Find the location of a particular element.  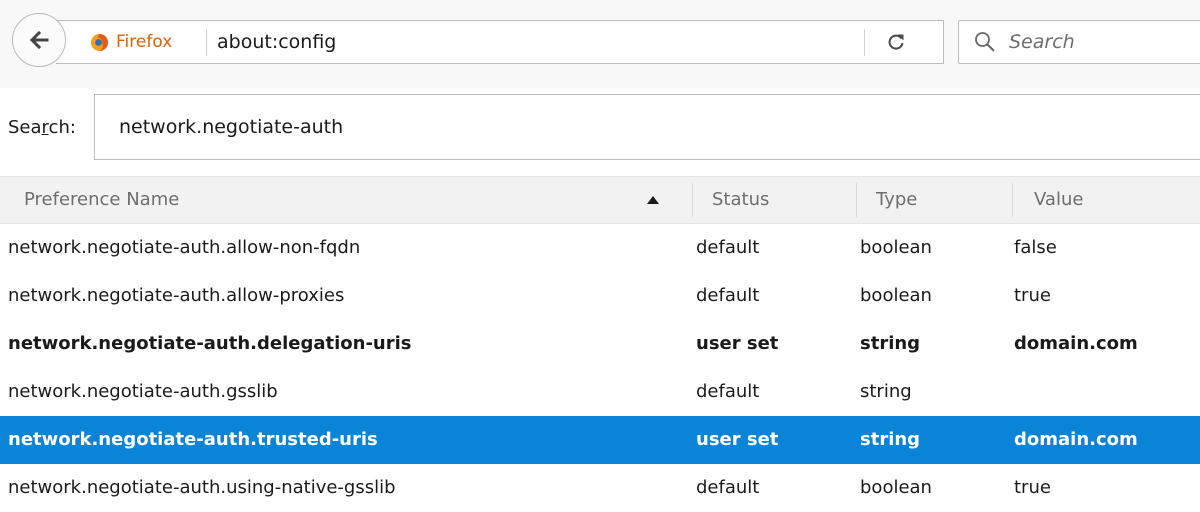

reload-button is located at coordinates (896, 42).